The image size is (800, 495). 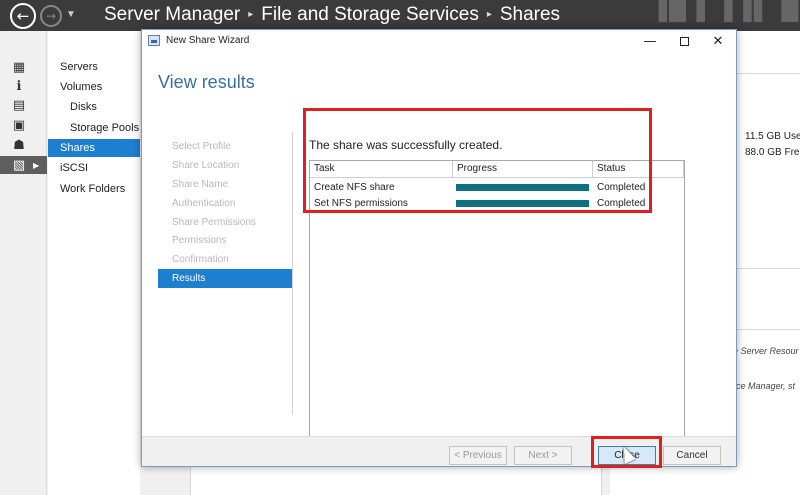 I want to click on step-share-name: Share Name, so click(x=200, y=184).